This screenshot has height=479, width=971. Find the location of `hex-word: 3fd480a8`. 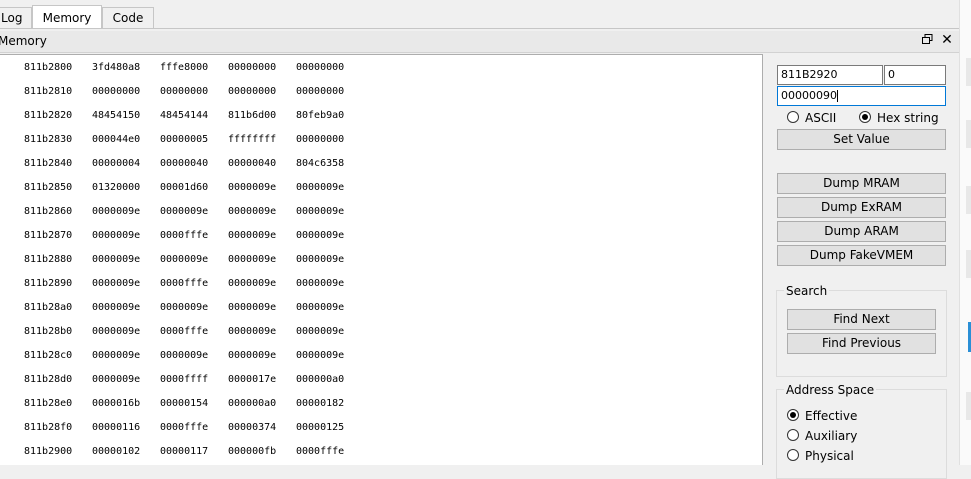

hex-word: 3fd480a8 is located at coordinates (116, 68).